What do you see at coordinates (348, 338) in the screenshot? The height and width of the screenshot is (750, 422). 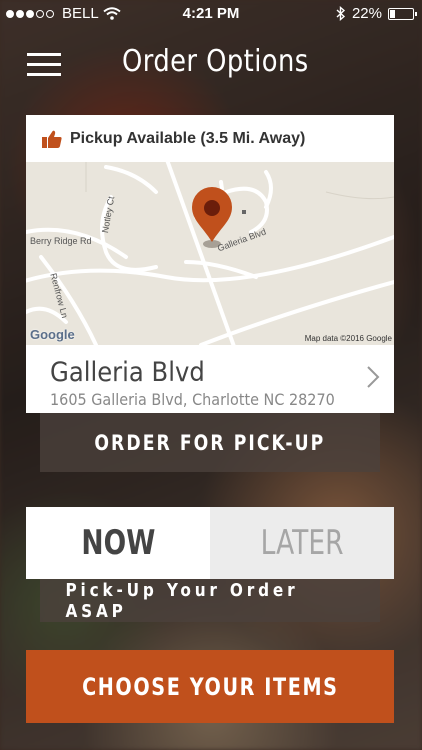 I see `map-attribution: Map data ©2016 Google` at bounding box center [348, 338].